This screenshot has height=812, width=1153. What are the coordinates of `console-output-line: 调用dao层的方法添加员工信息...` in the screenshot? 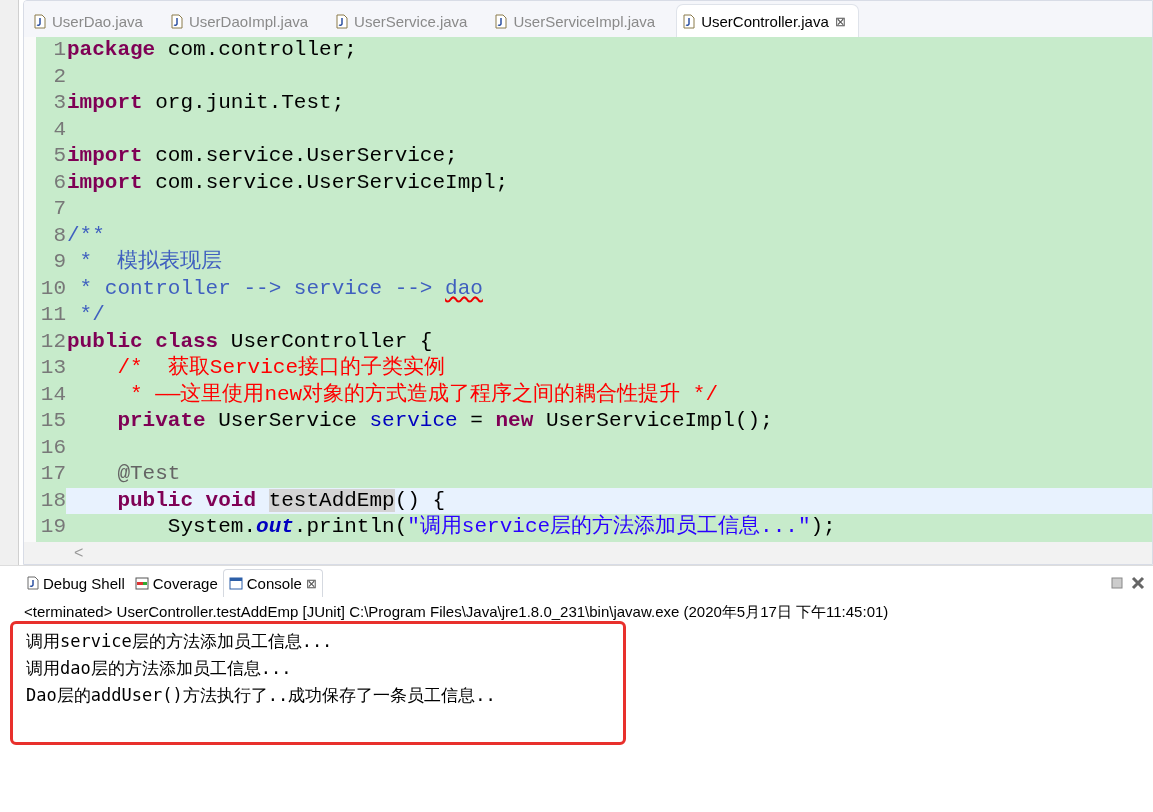 It's located at (159, 668).